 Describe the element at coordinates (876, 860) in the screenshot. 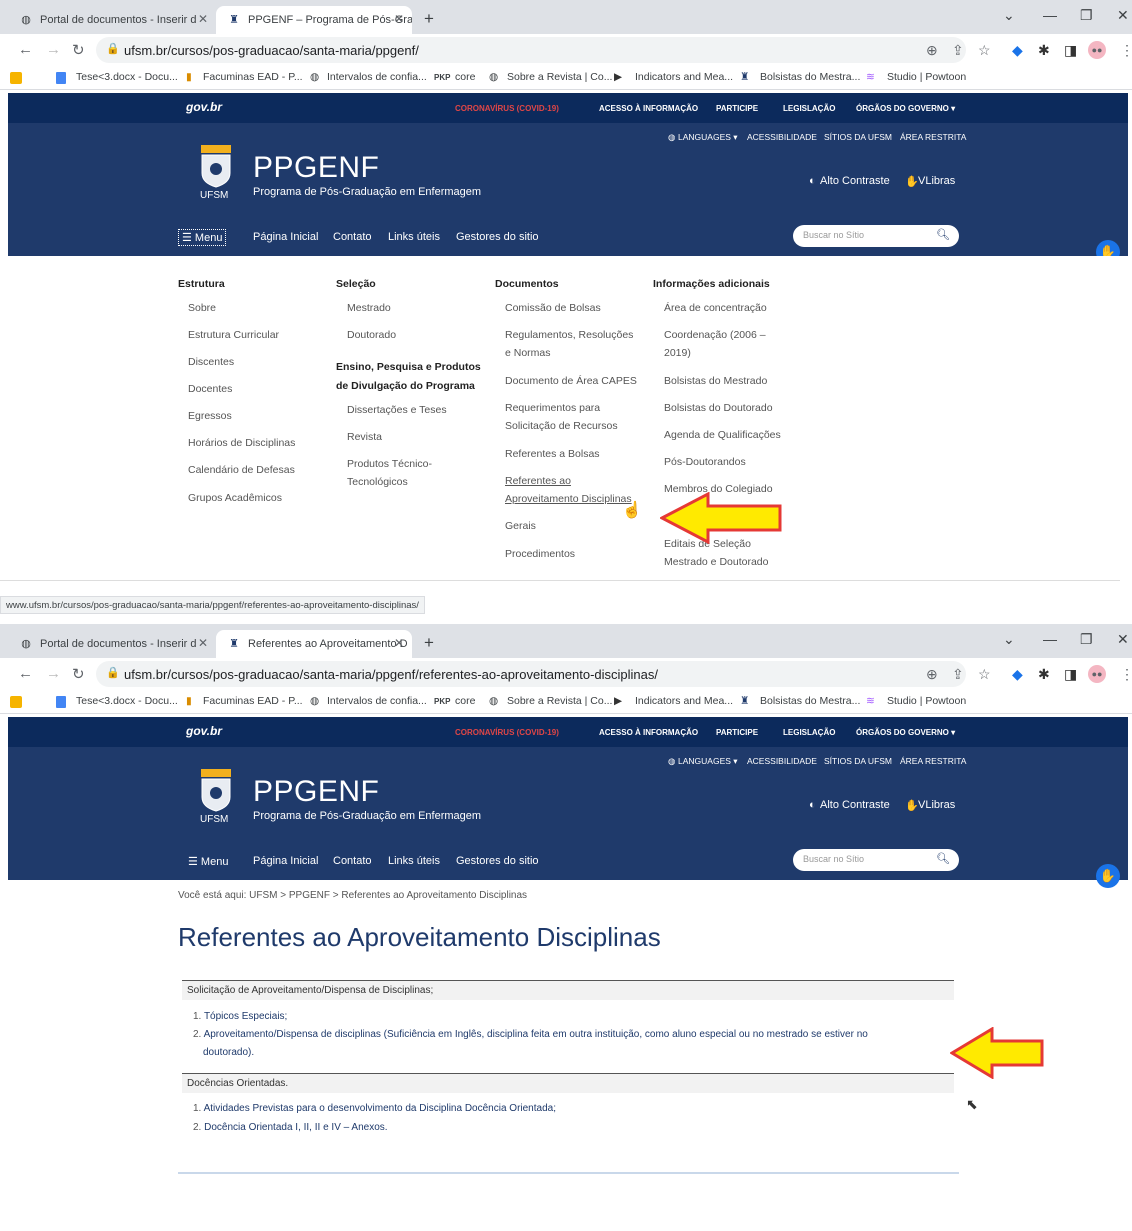

I see `site-search-input: Buscar no Sítio 🔍︎` at that location.